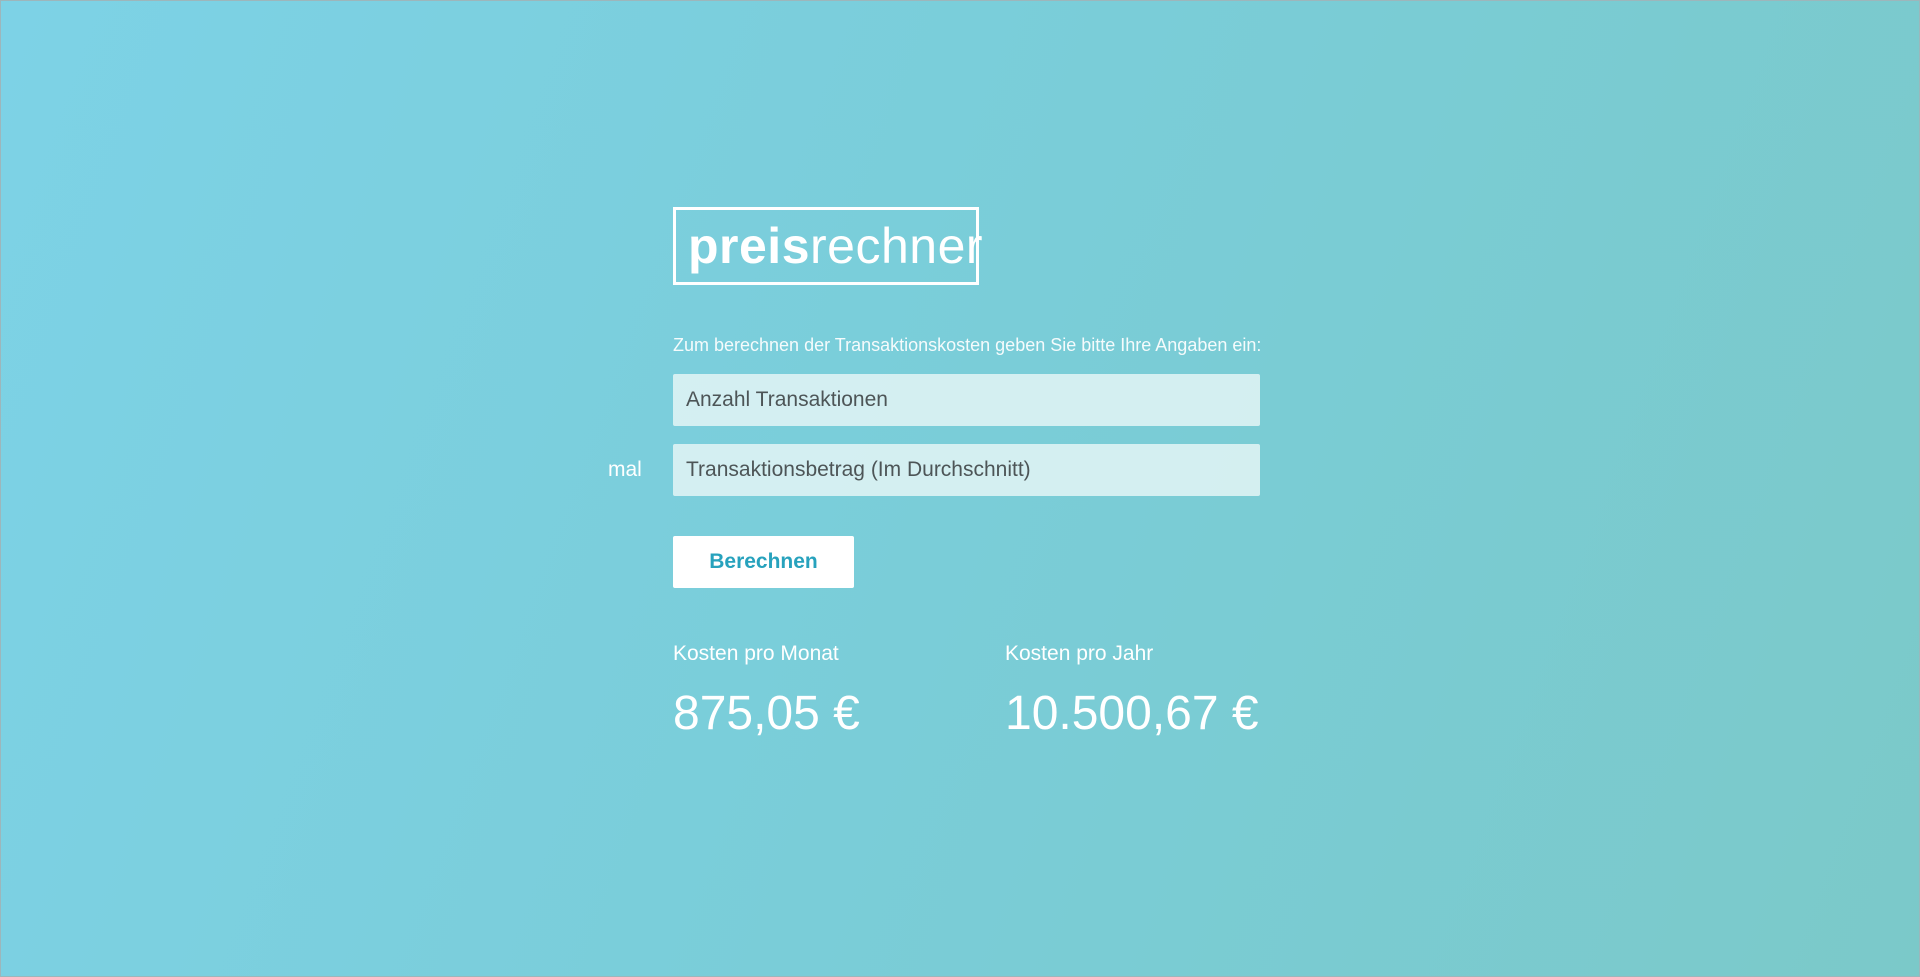 The height and width of the screenshot is (977, 1920). Describe the element at coordinates (966, 400) in the screenshot. I see `transactions-count-input` at that location.